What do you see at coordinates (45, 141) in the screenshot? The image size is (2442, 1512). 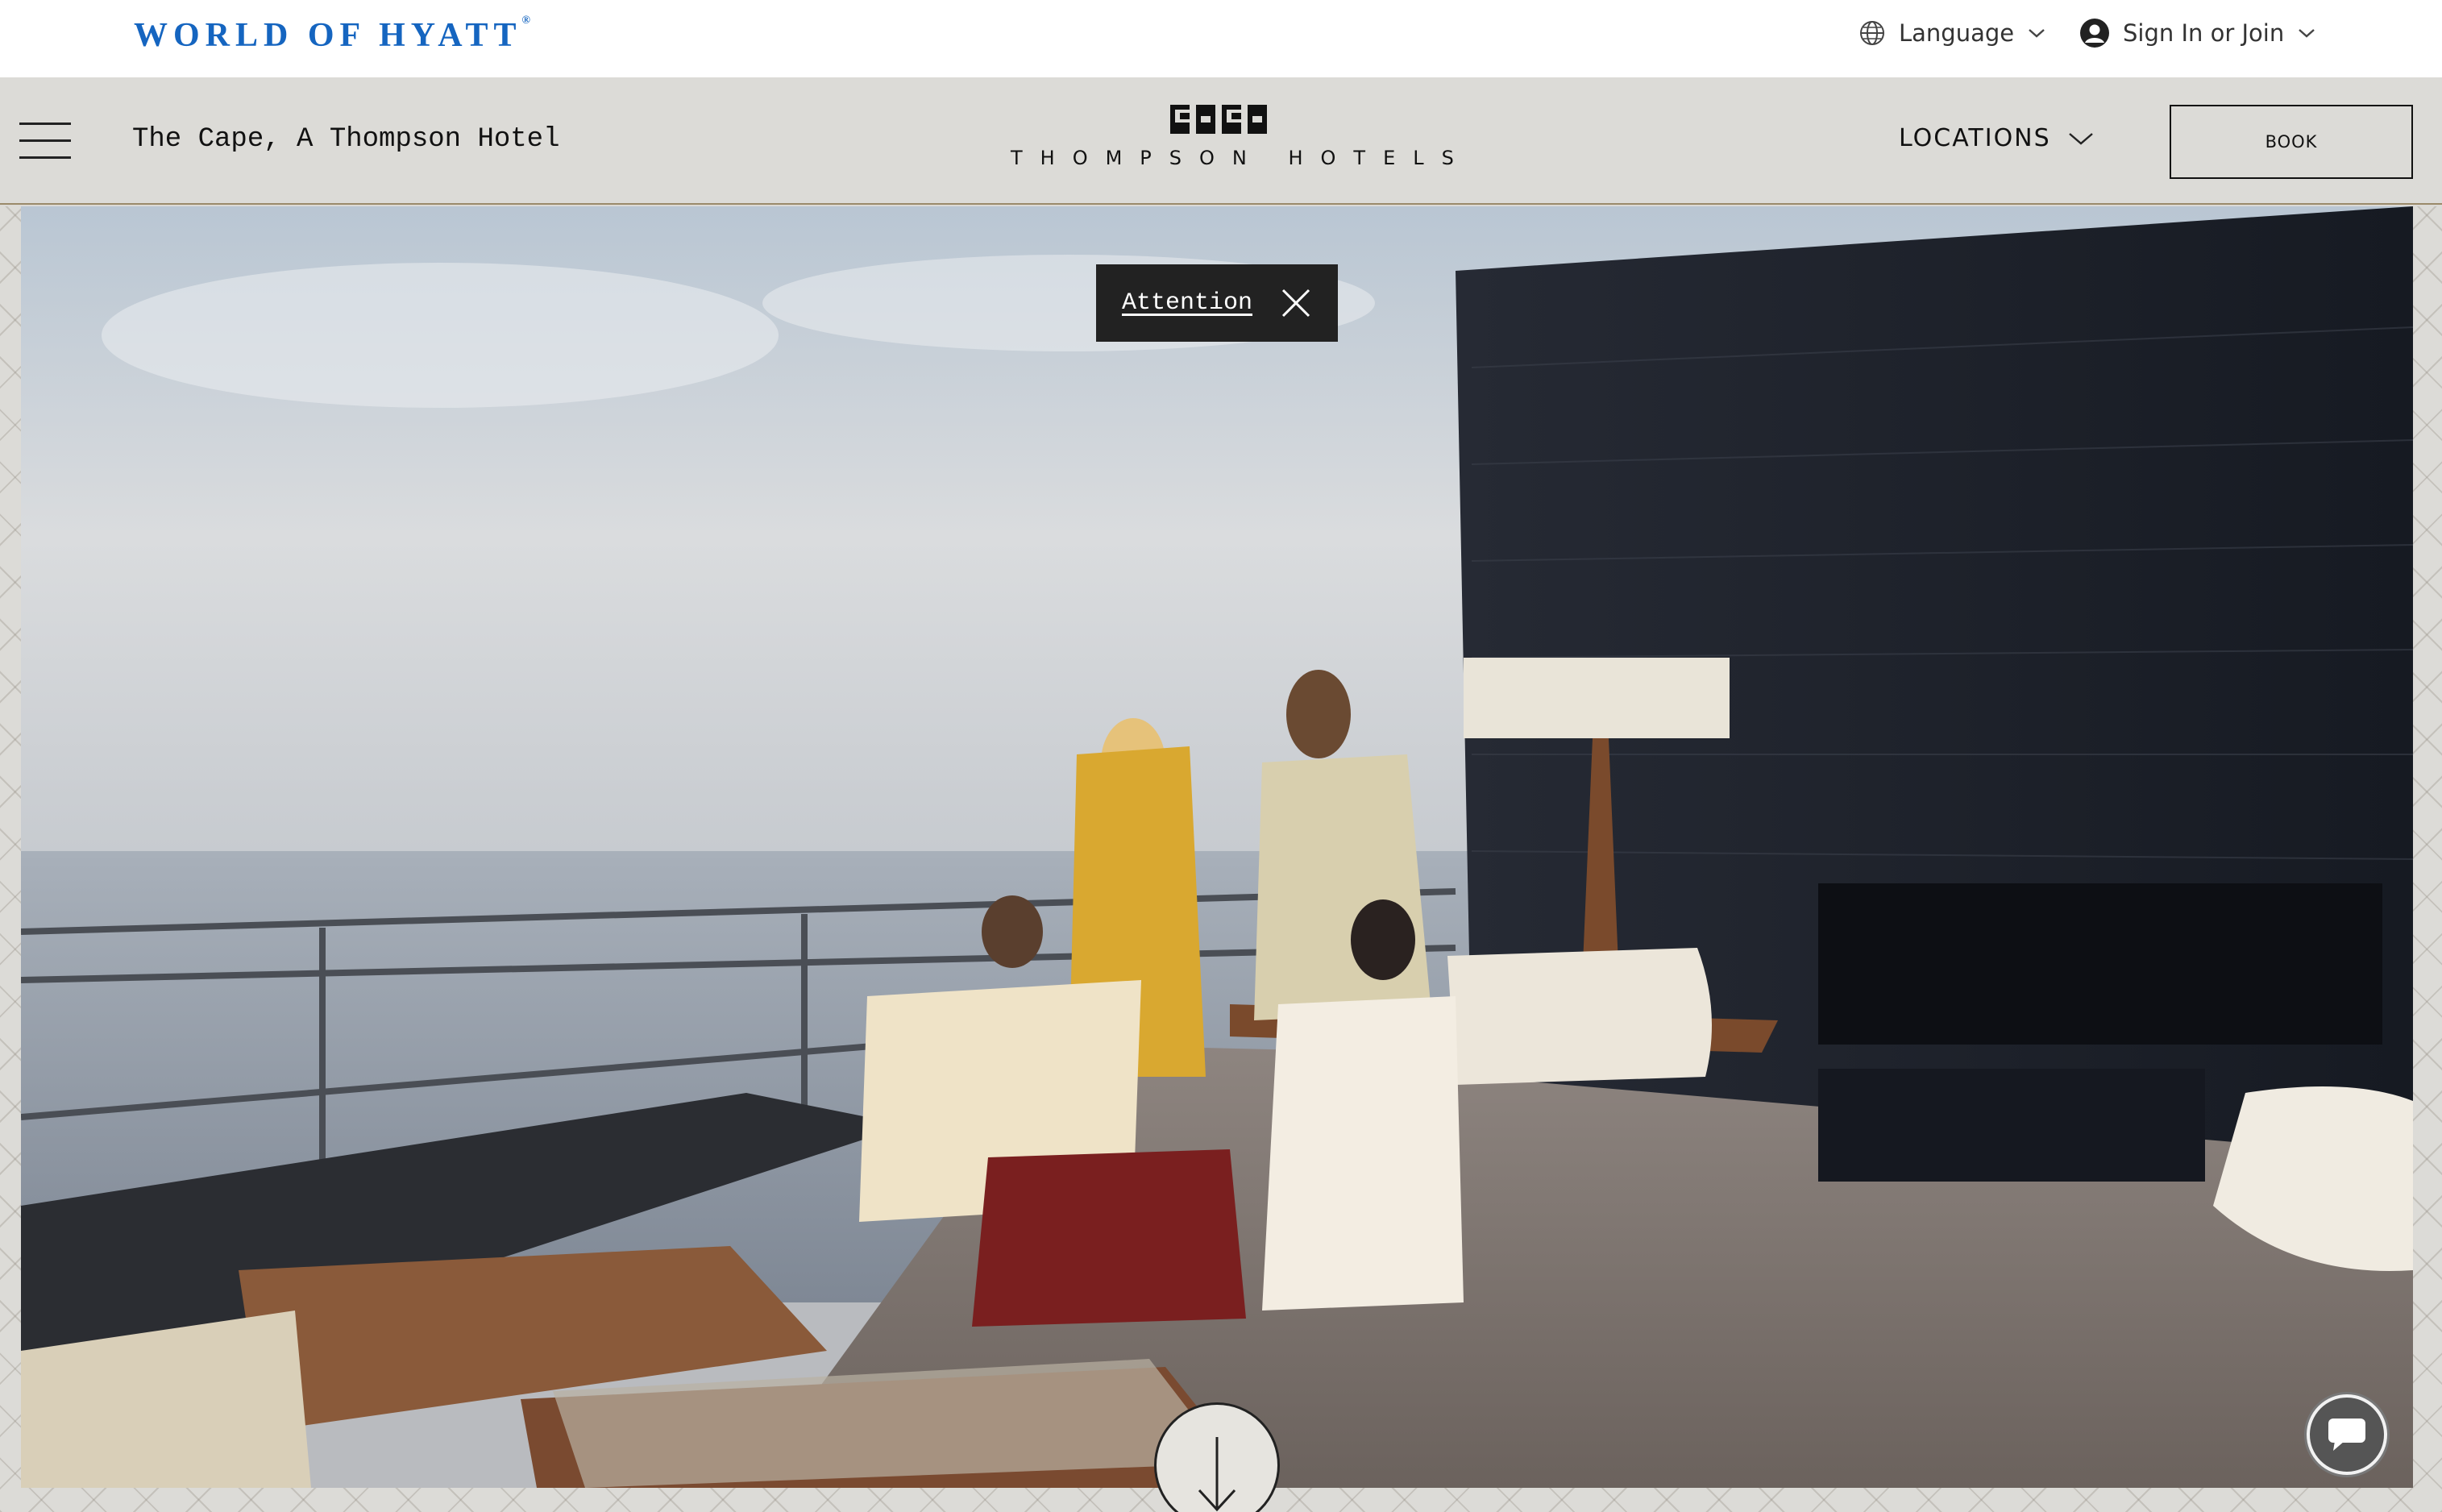 I see `hamburger-menu-icon` at bounding box center [45, 141].